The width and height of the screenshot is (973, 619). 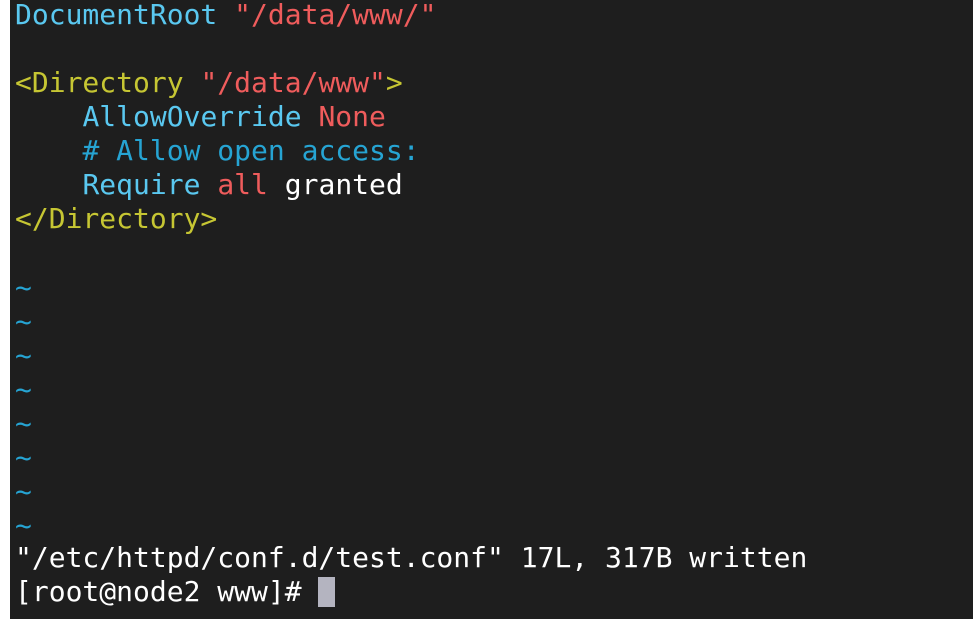 I want to click on config-comment: # Allow open access:, so click(x=251, y=150).